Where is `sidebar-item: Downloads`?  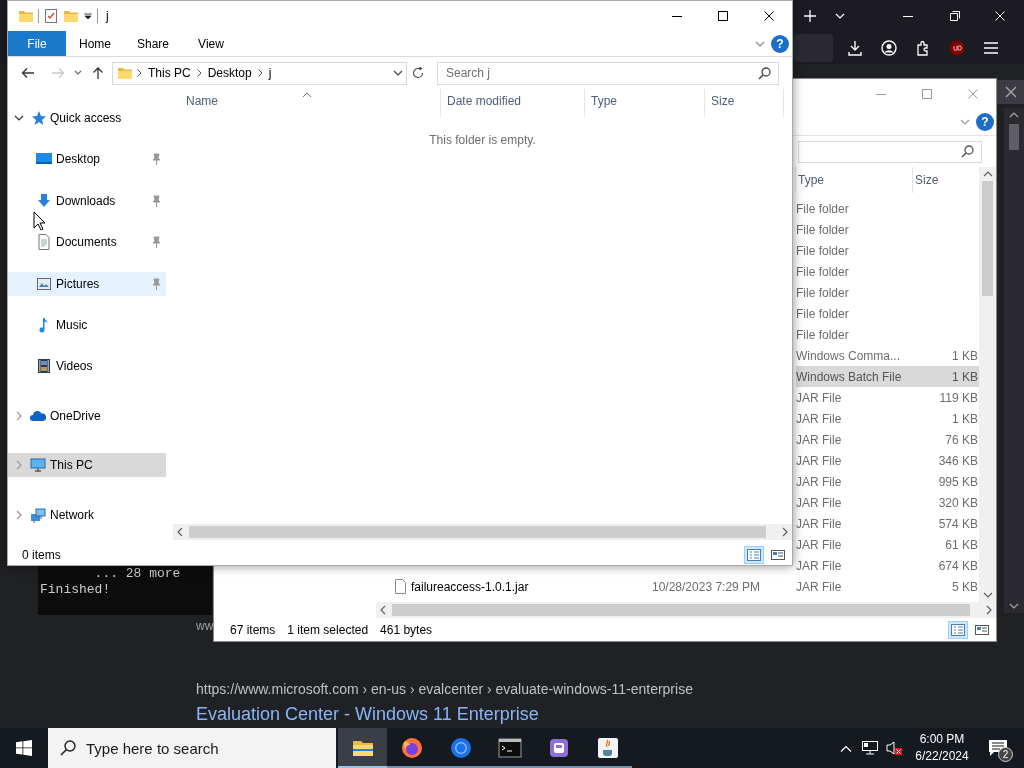
sidebar-item: Downloads is located at coordinates (87, 200).